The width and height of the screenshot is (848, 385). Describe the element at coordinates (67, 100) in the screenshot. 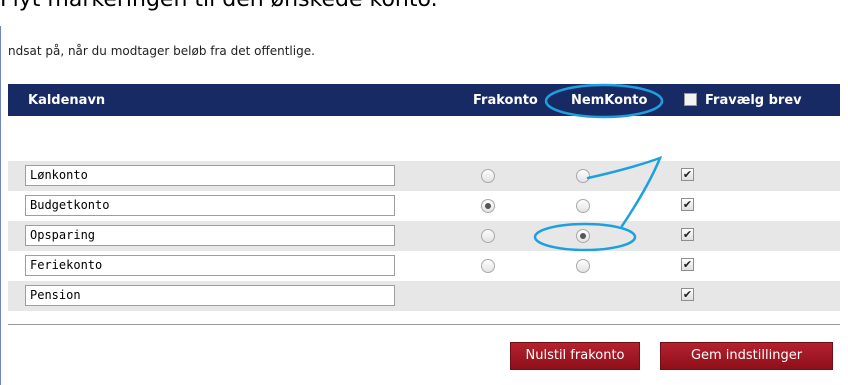

I see `header-kaldenavn: Kaldenavn` at that location.